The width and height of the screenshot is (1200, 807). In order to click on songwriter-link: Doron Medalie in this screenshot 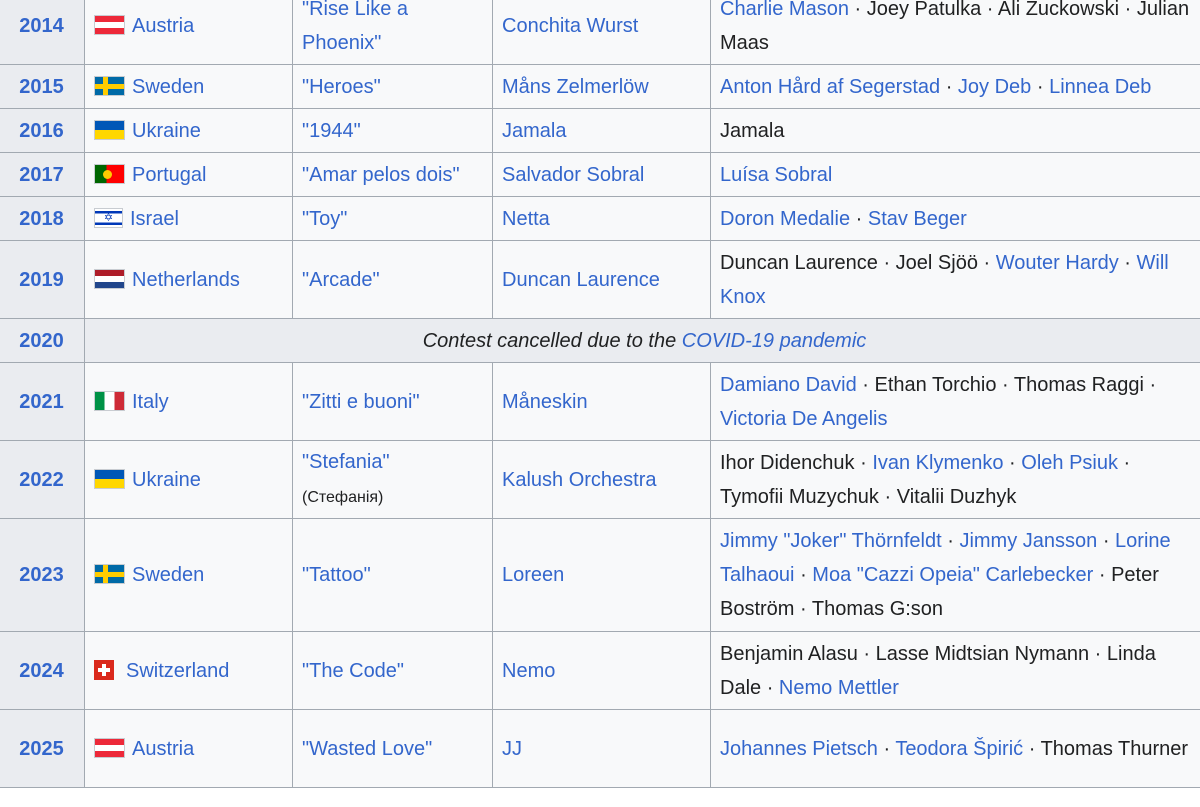, I will do `click(785, 219)`.